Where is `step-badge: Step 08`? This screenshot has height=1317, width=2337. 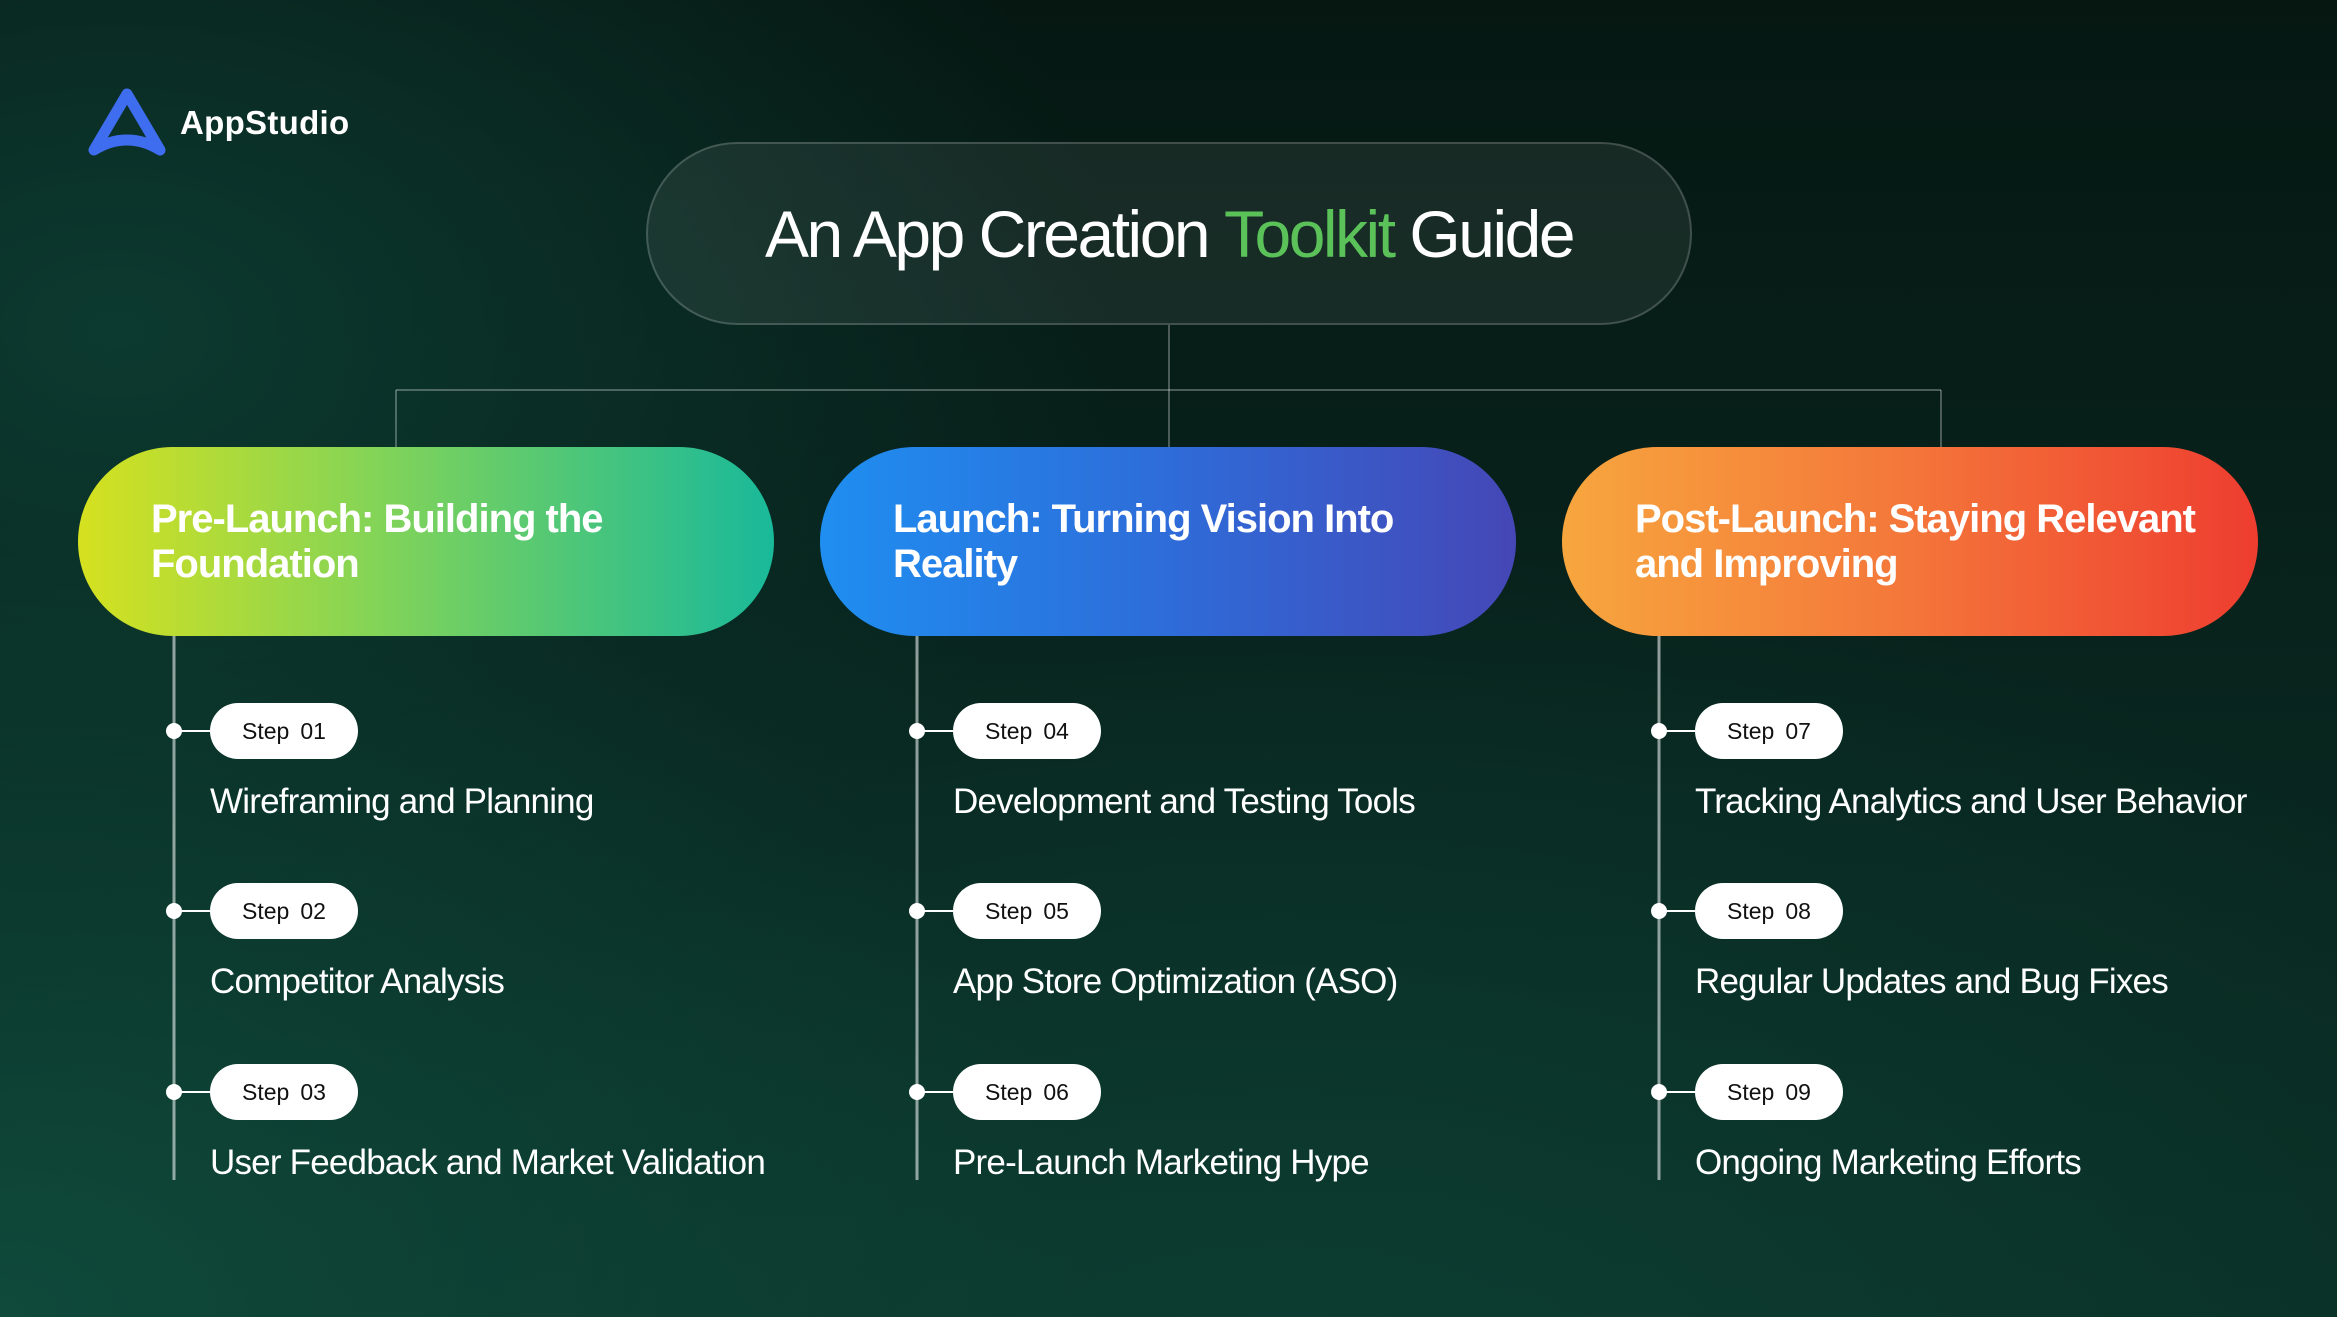 step-badge: Step 08 is located at coordinates (1769, 911).